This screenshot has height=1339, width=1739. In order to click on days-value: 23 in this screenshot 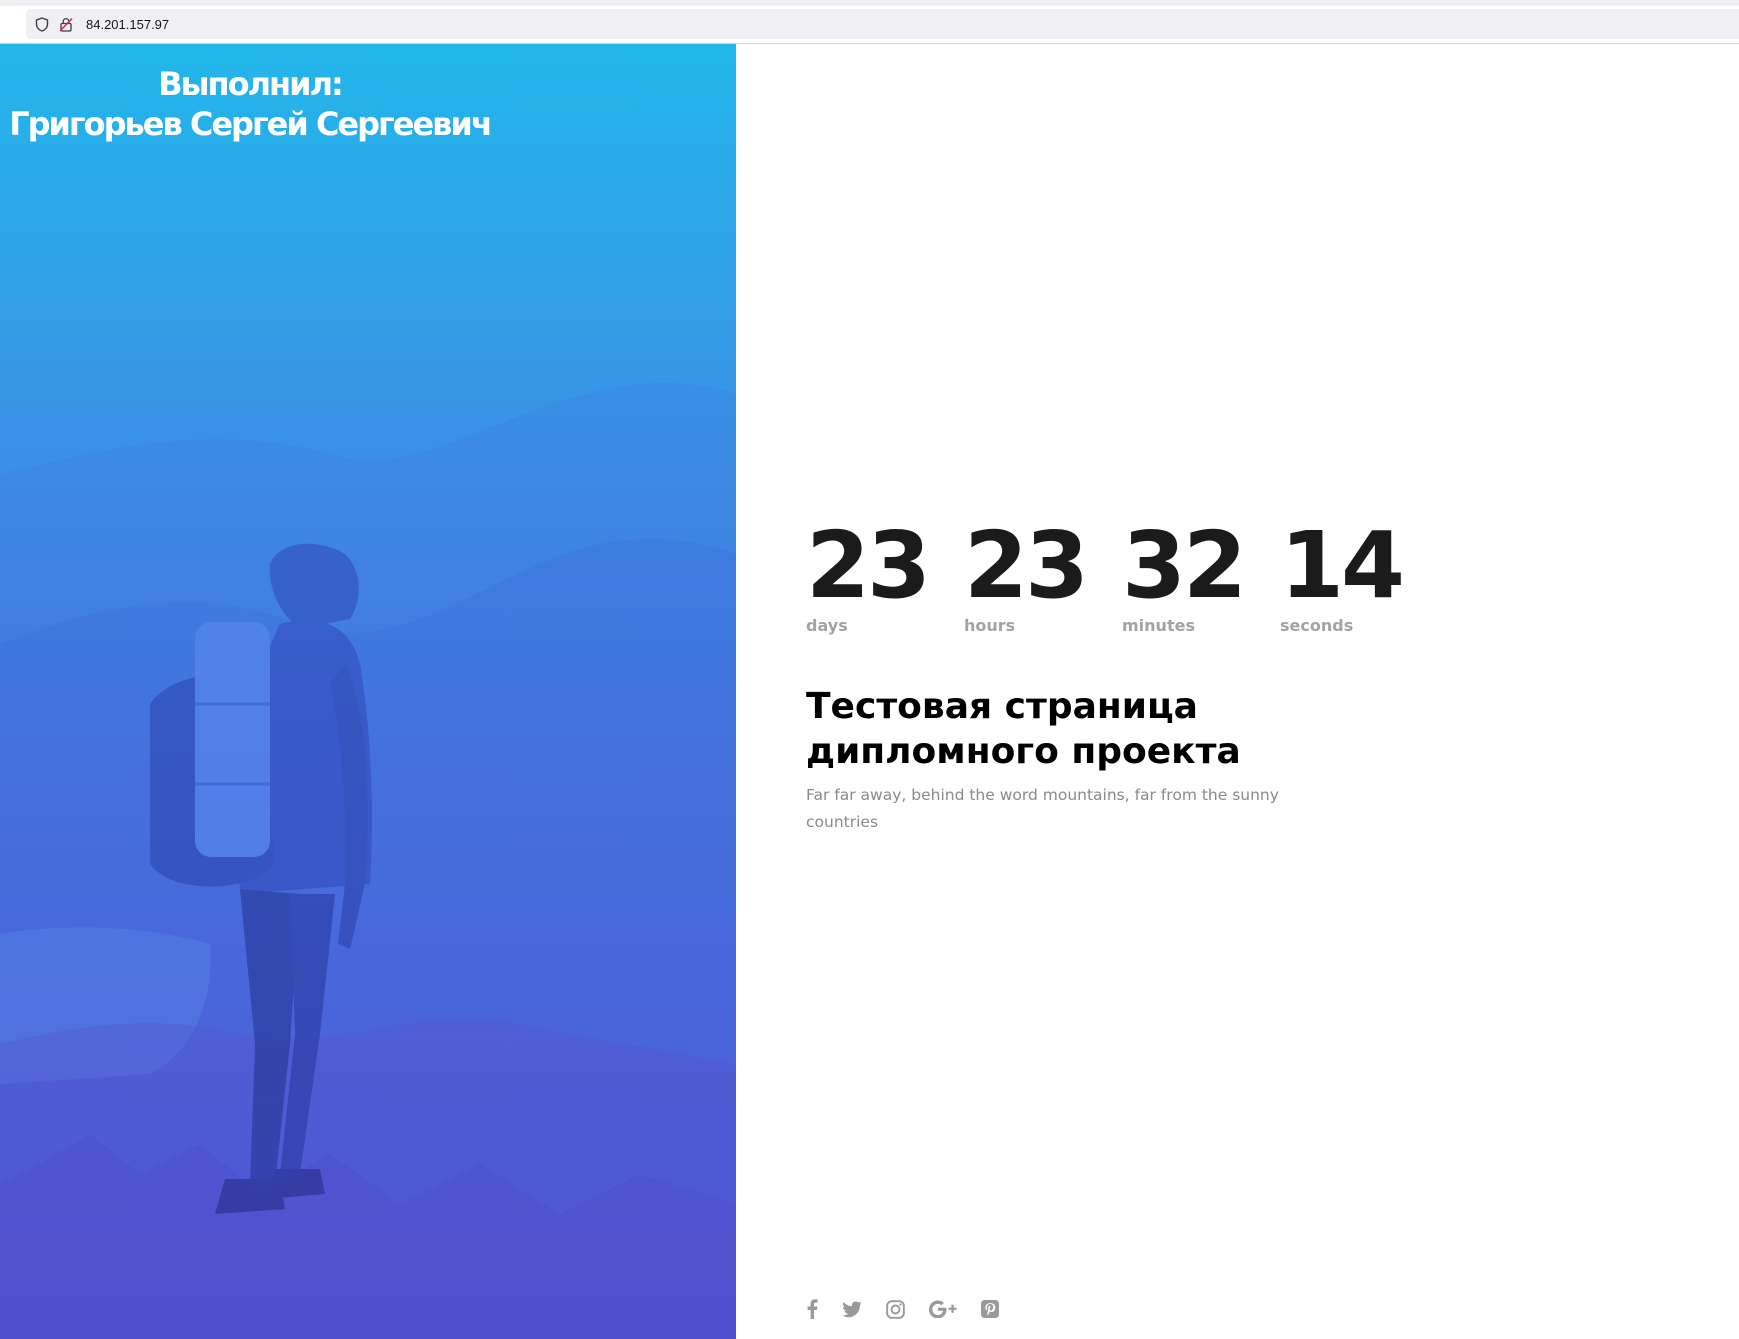, I will do `click(868, 565)`.